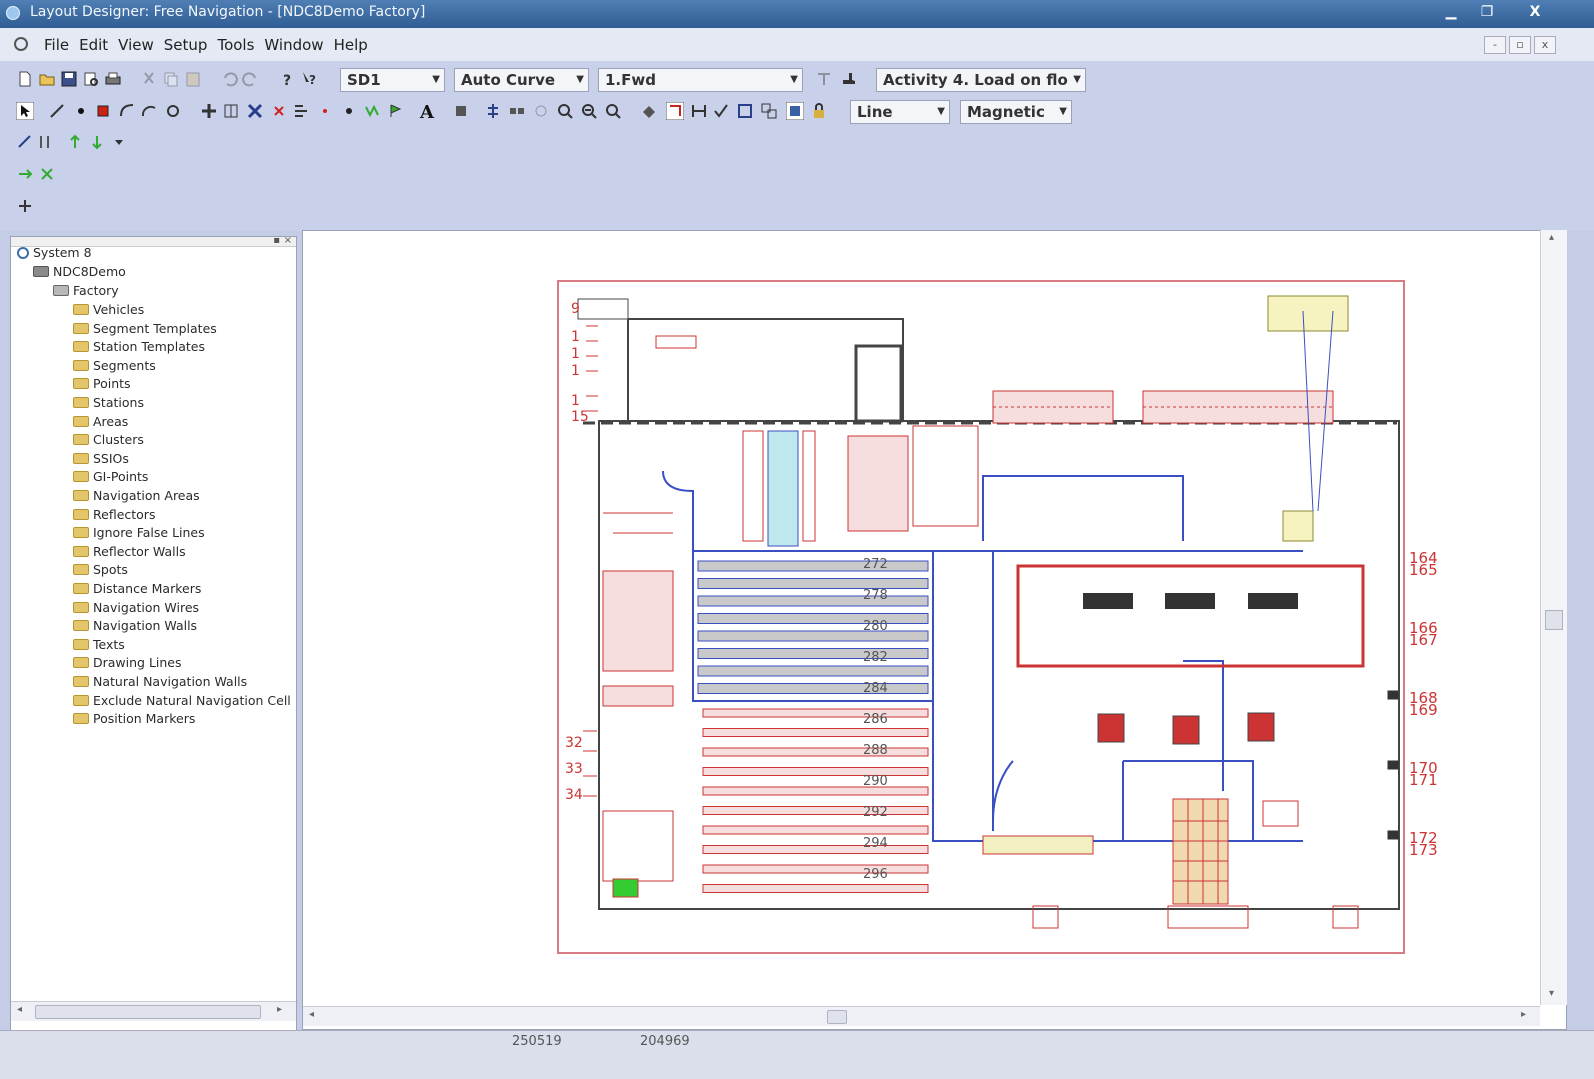 Image resolution: width=1594 pixels, height=1079 pixels. Describe the element at coordinates (1520, 45) in the screenshot. I see `mdi-restore-button: ▫` at that location.